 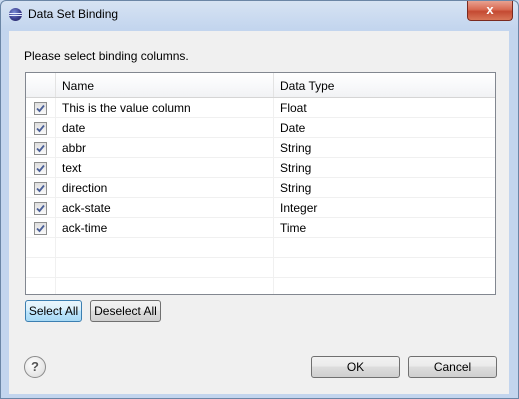 I want to click on eclipse-app-icon, so click(x=15, y=14).